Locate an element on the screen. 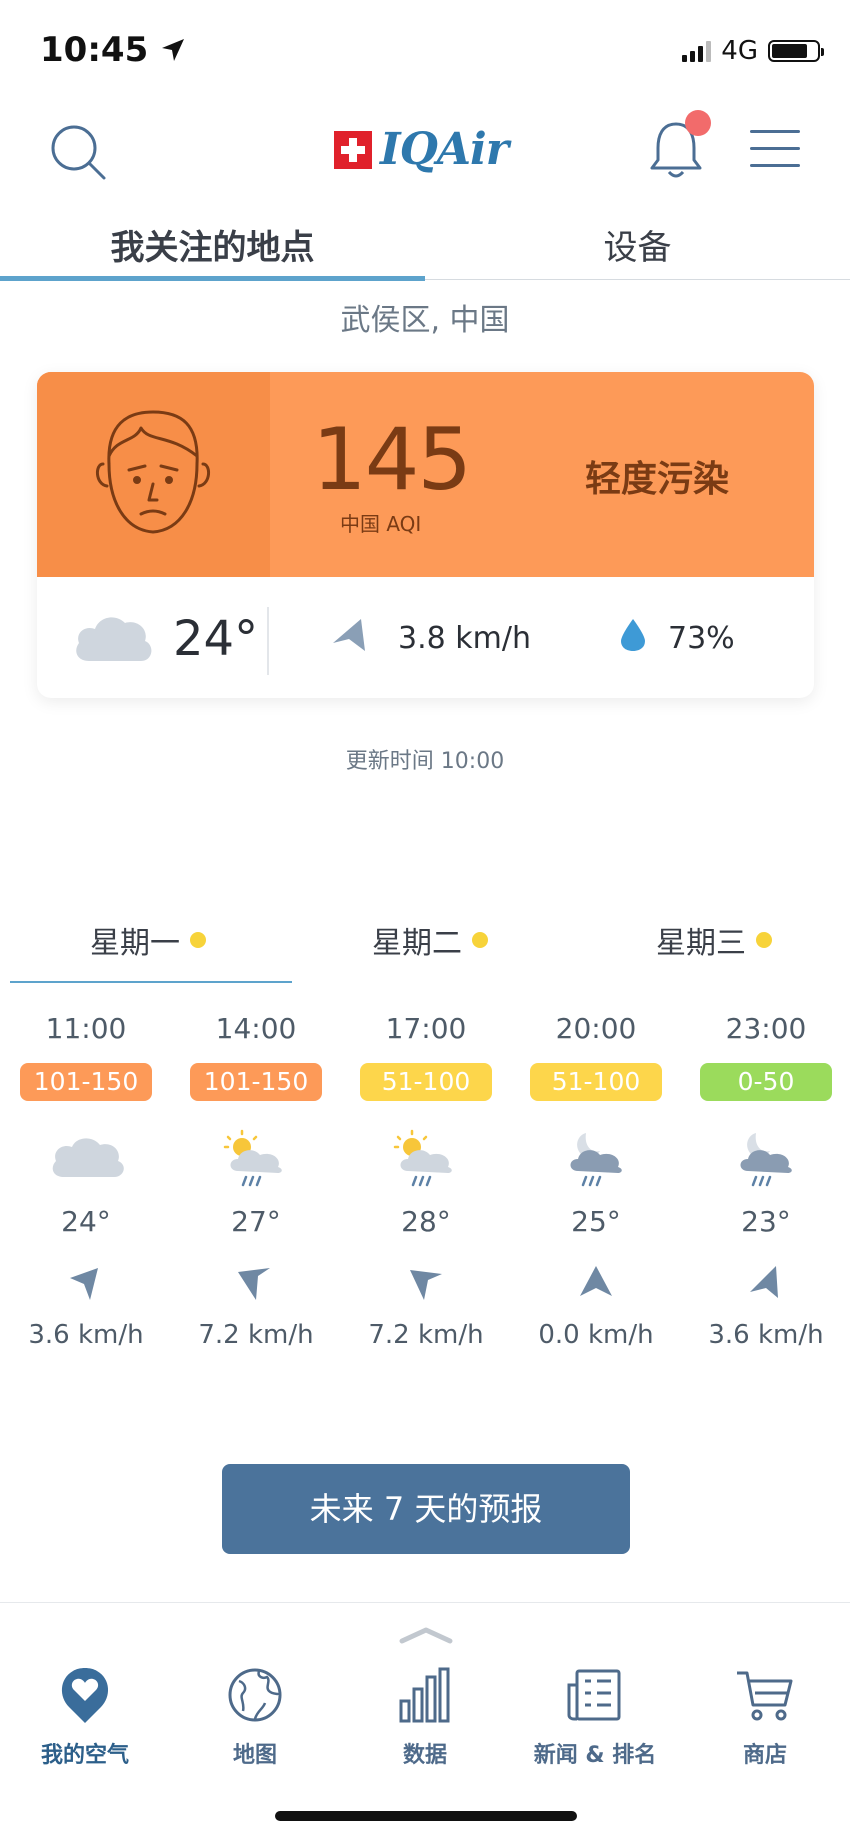 Image resolution: width=850 pixels, height=1841 pixels. hour-item: 23:00 0-50 23° 3.6 km/h is located at coordinates (765, 1181).